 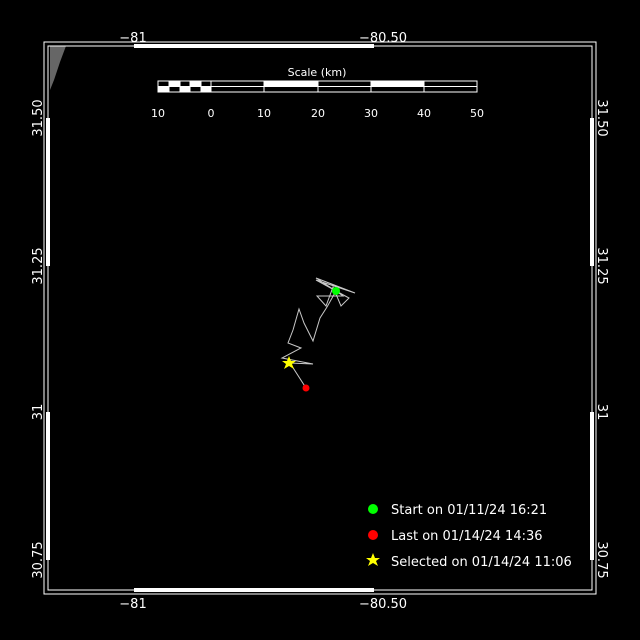 I want to click on scale-bar: Scale (km) 10 0 10 20 30 40 50, so click(x=317, y=93).